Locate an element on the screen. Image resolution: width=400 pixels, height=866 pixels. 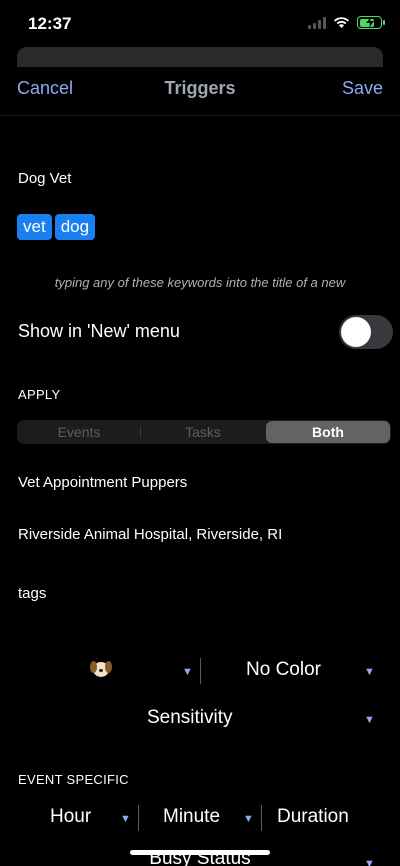
keyword-chip: vet is located at coordinates (34, 227).